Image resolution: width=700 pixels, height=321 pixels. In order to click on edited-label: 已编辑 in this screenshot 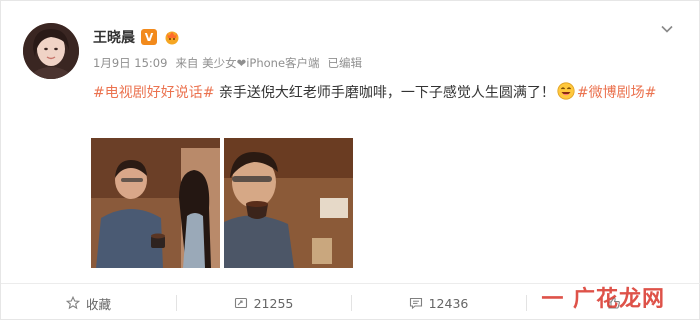, I will do `click(345, 63)`.